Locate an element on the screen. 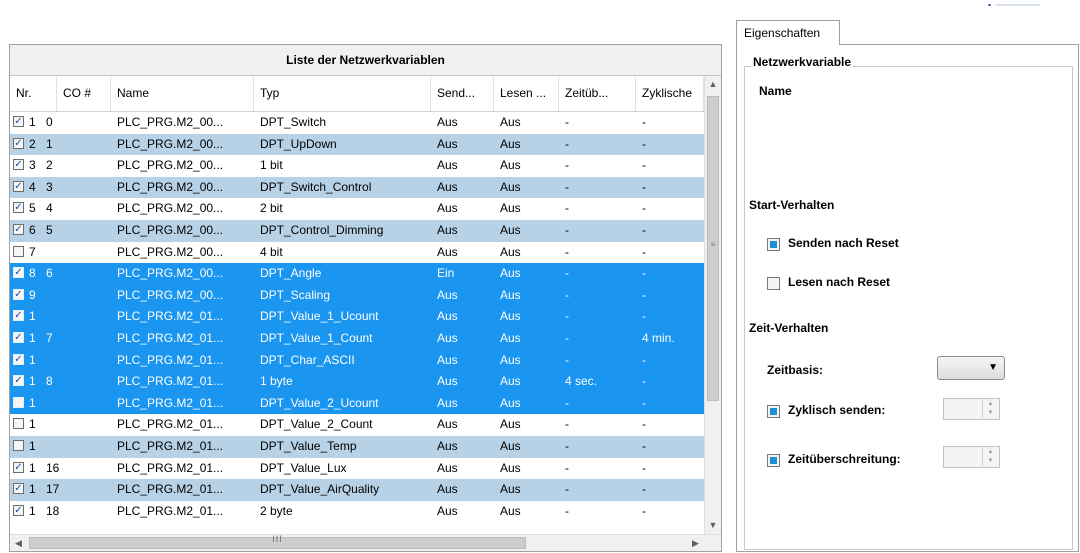 The height and width of the screenshot is (553, 1080). zyklisch-senden-spinner: ▲ ▼ is located at coordinates (971, 409).